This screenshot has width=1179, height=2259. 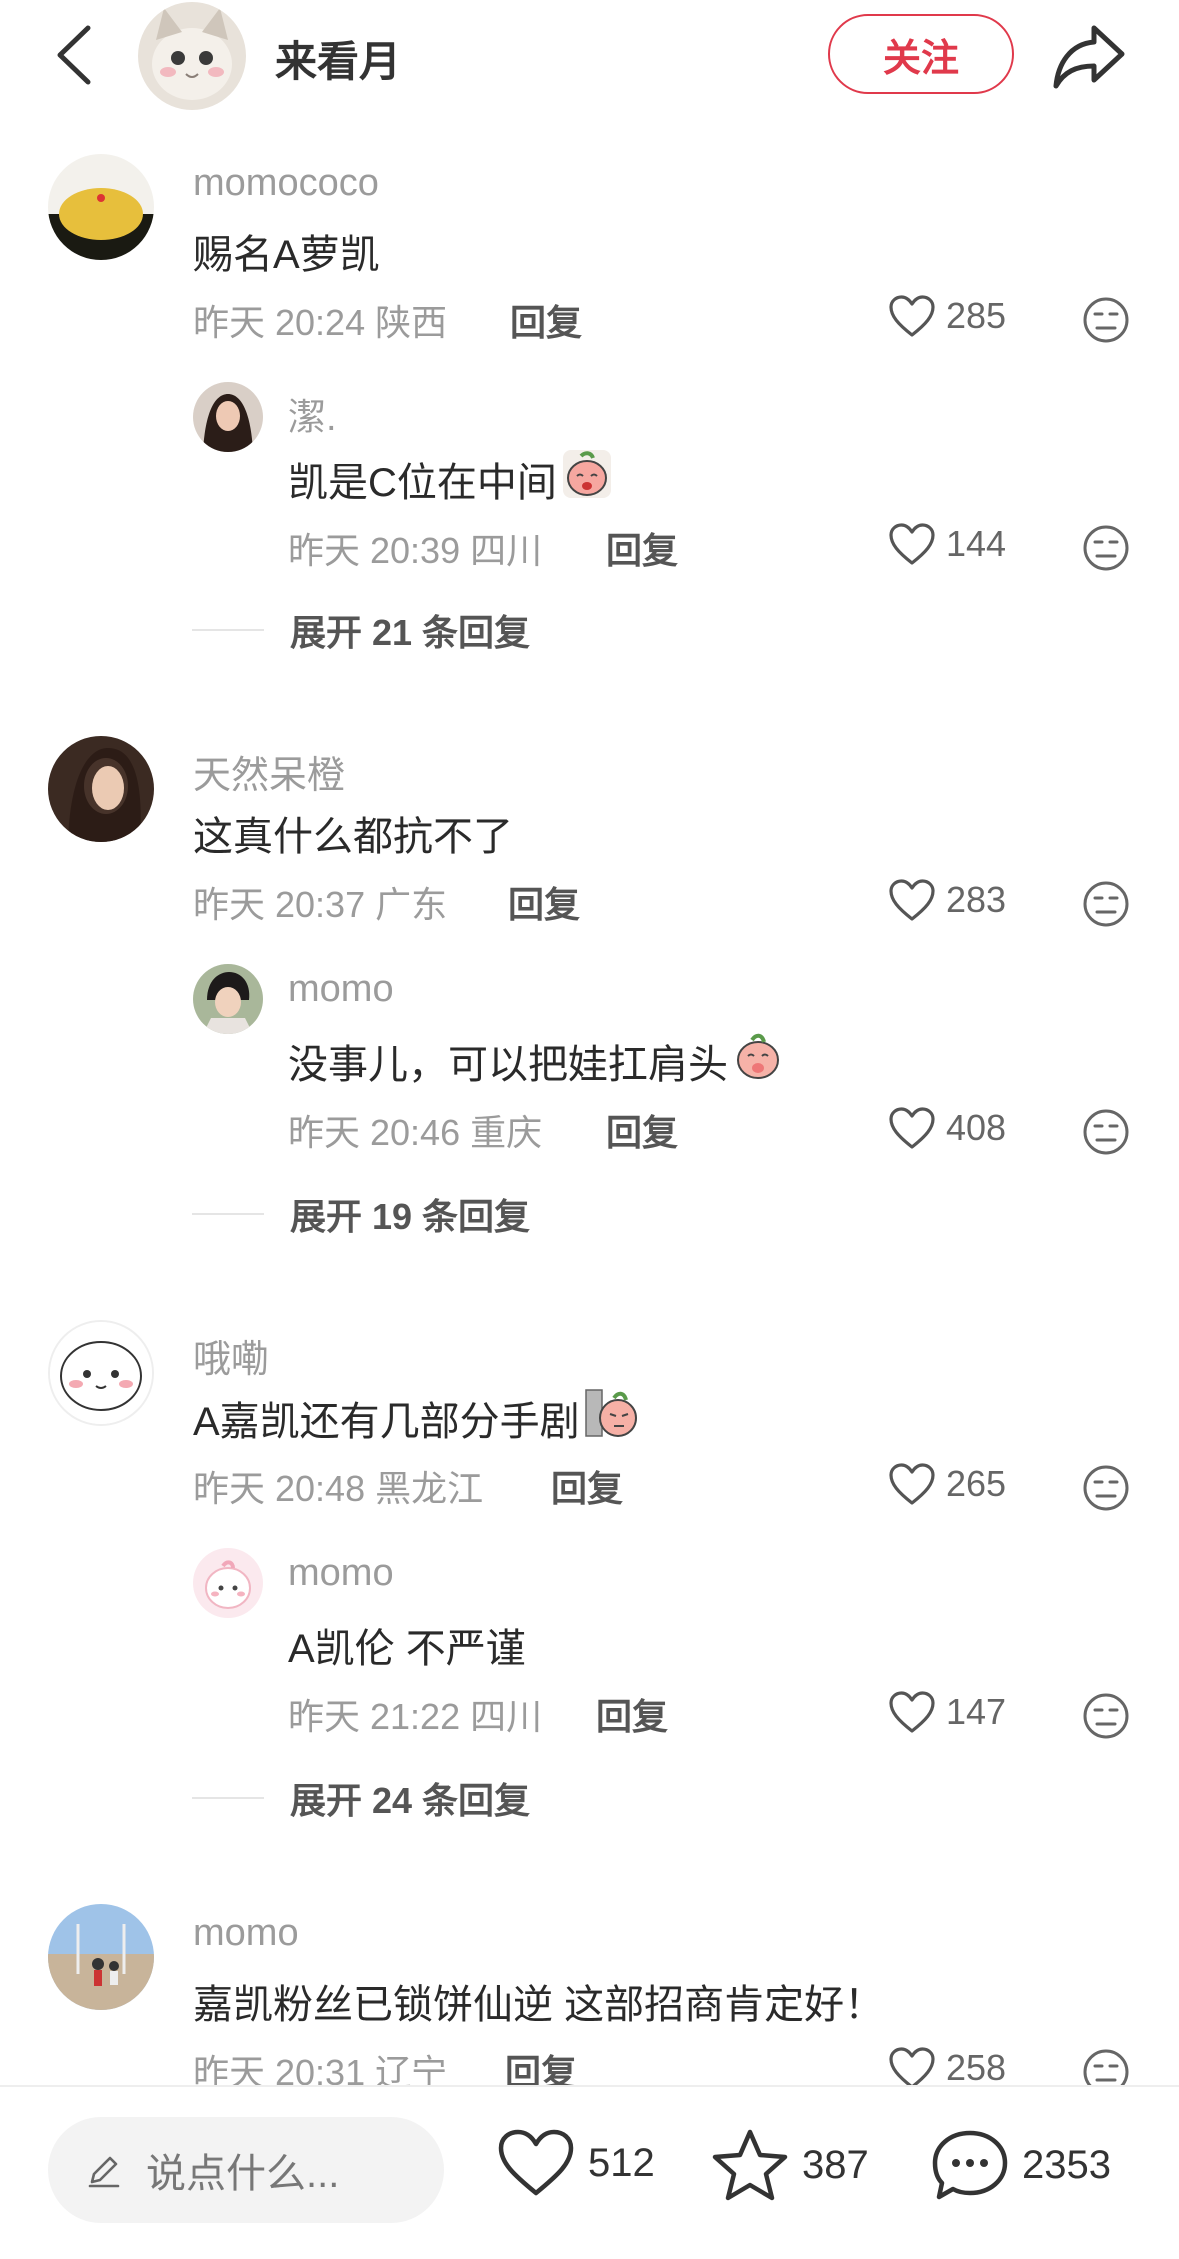 I want to click on username: momo, so click(x=246, y=1933).